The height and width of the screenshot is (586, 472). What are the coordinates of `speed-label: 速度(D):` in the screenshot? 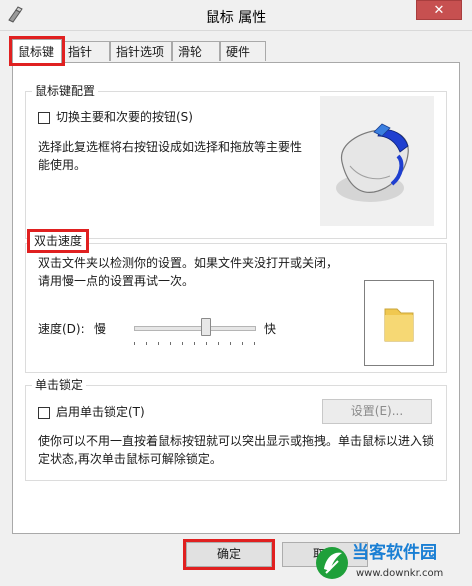 It's located at (61, 329).